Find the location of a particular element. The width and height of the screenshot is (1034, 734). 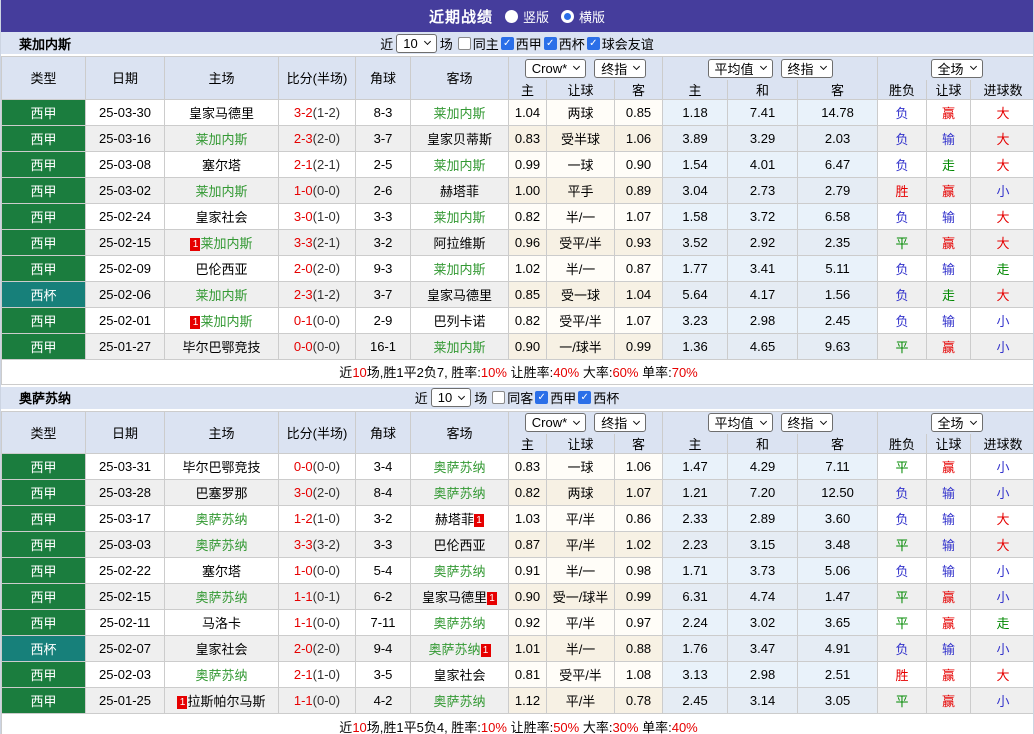

score-cell: 1-0(0-0) is located at coordinates (317, 190).